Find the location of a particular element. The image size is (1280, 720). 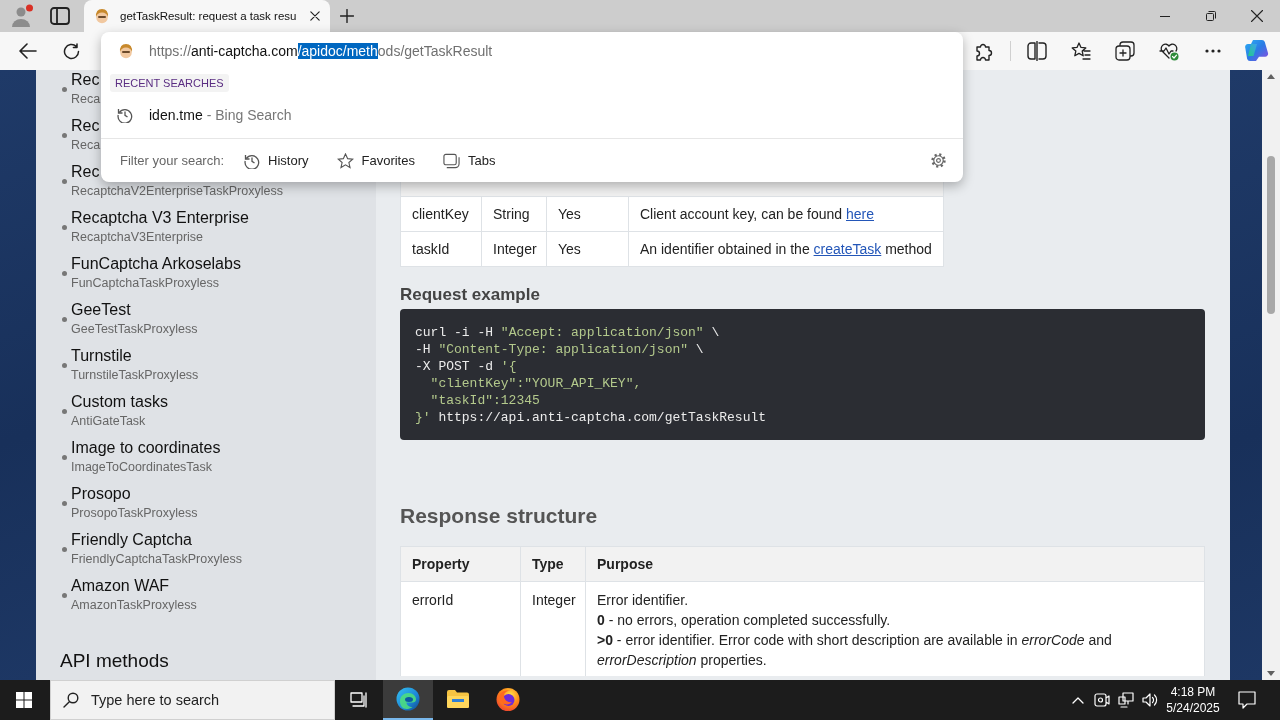

collections-icon is located at coordinates (1125, 51).